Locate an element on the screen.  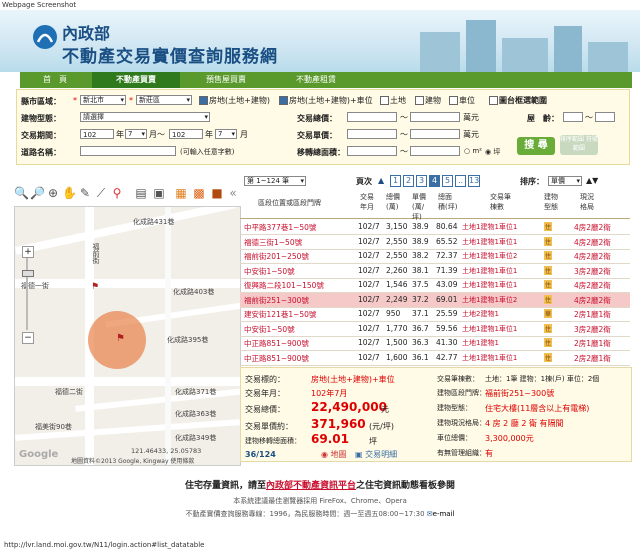
column-header: 單價(萬/坪) is located at coordinates (422, 207).